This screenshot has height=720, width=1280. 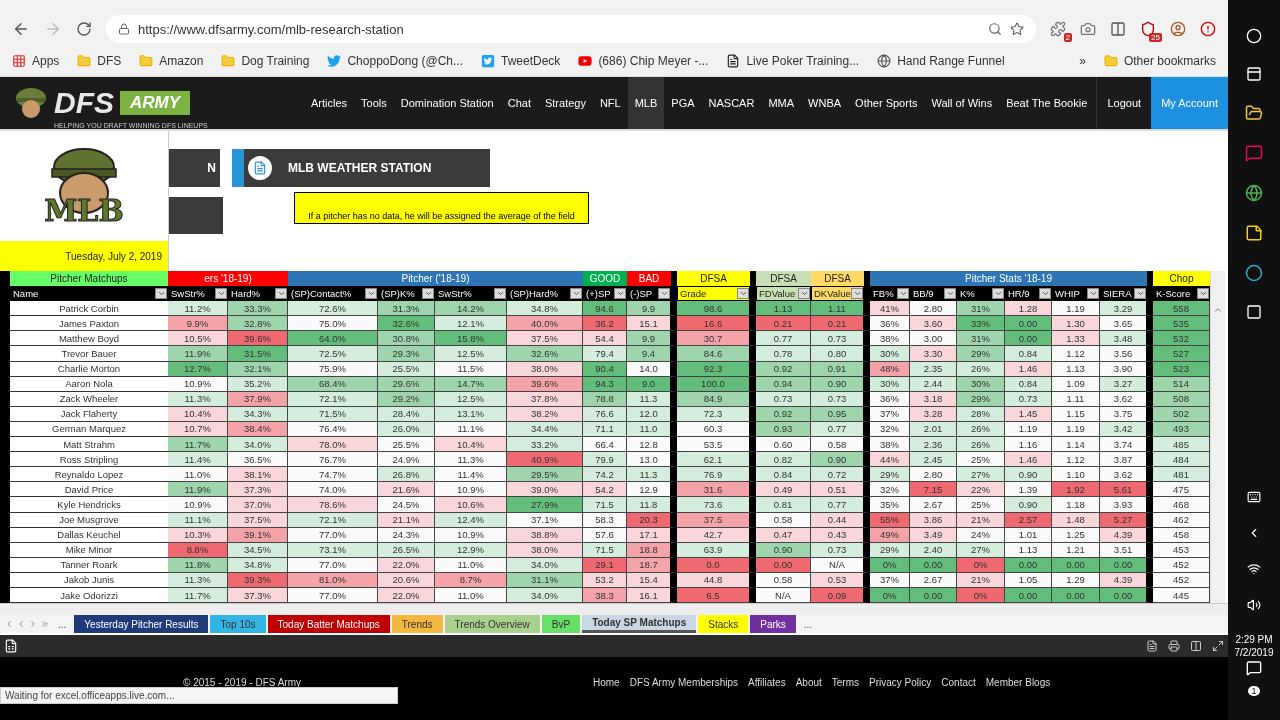 What do you see at coordinates (99, 61) in the screenshot?
I see `bookmark: DFS` at bounding box center [99, 61].